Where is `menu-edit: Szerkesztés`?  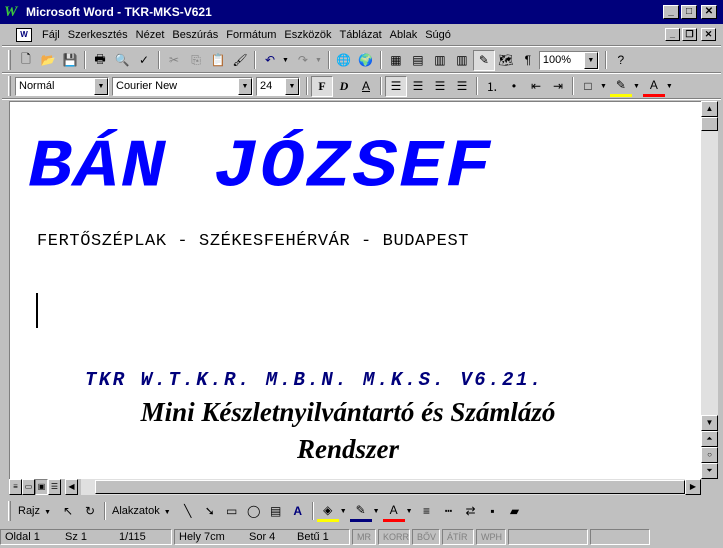 menu-edit: Szerkesztés is located at coordinates (98, 35).